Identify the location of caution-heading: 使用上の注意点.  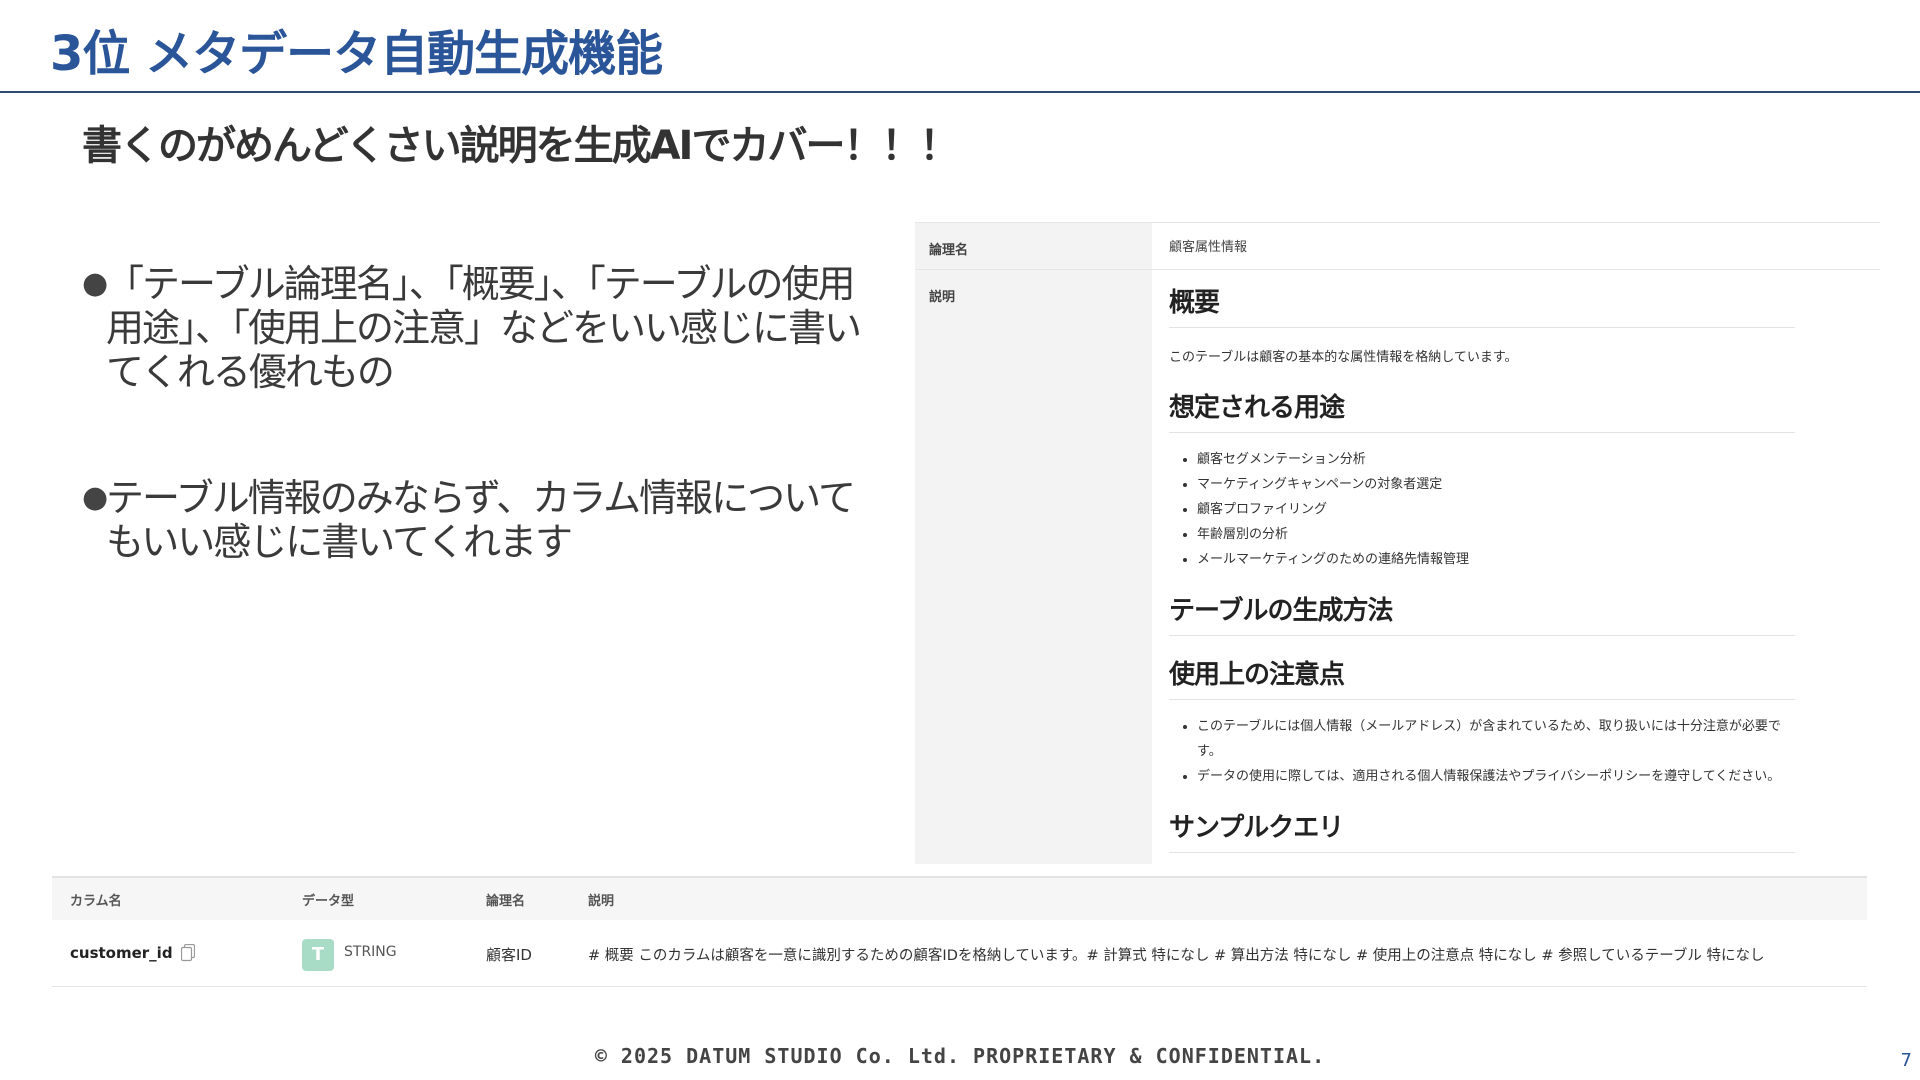
(1482, 677).